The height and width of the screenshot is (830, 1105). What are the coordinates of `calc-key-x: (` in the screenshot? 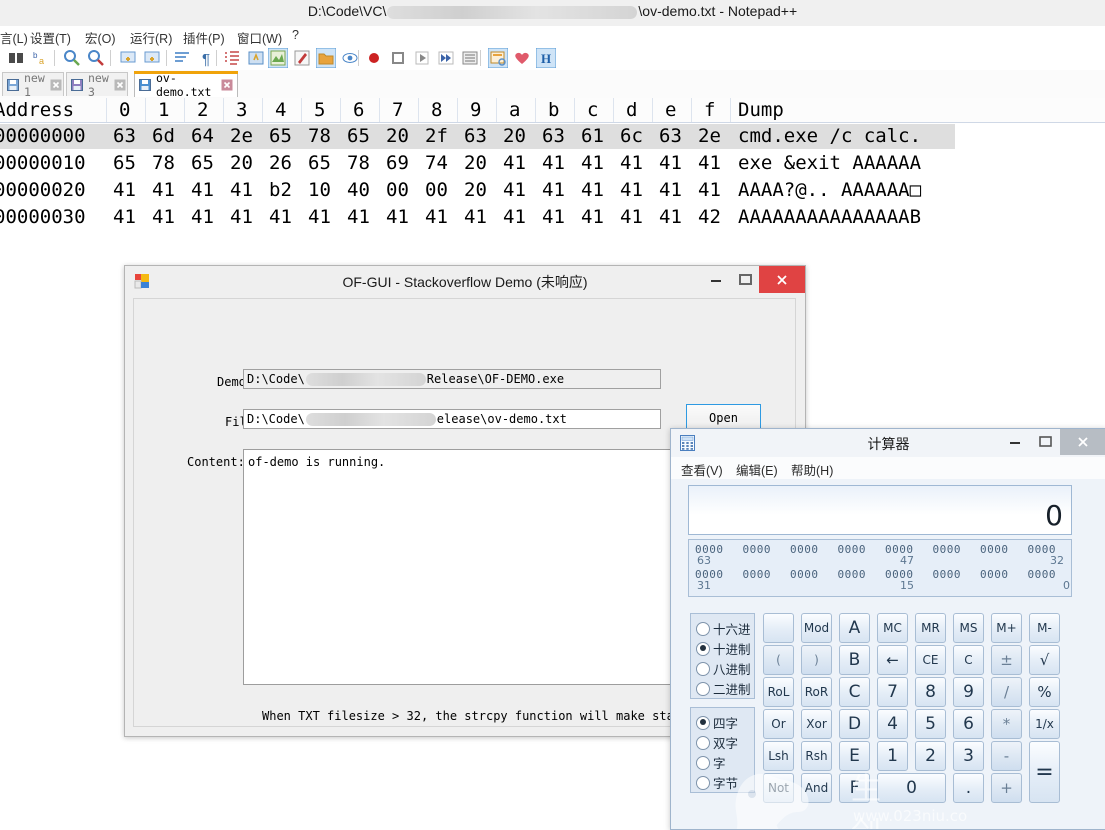 It's located at (778, 660).